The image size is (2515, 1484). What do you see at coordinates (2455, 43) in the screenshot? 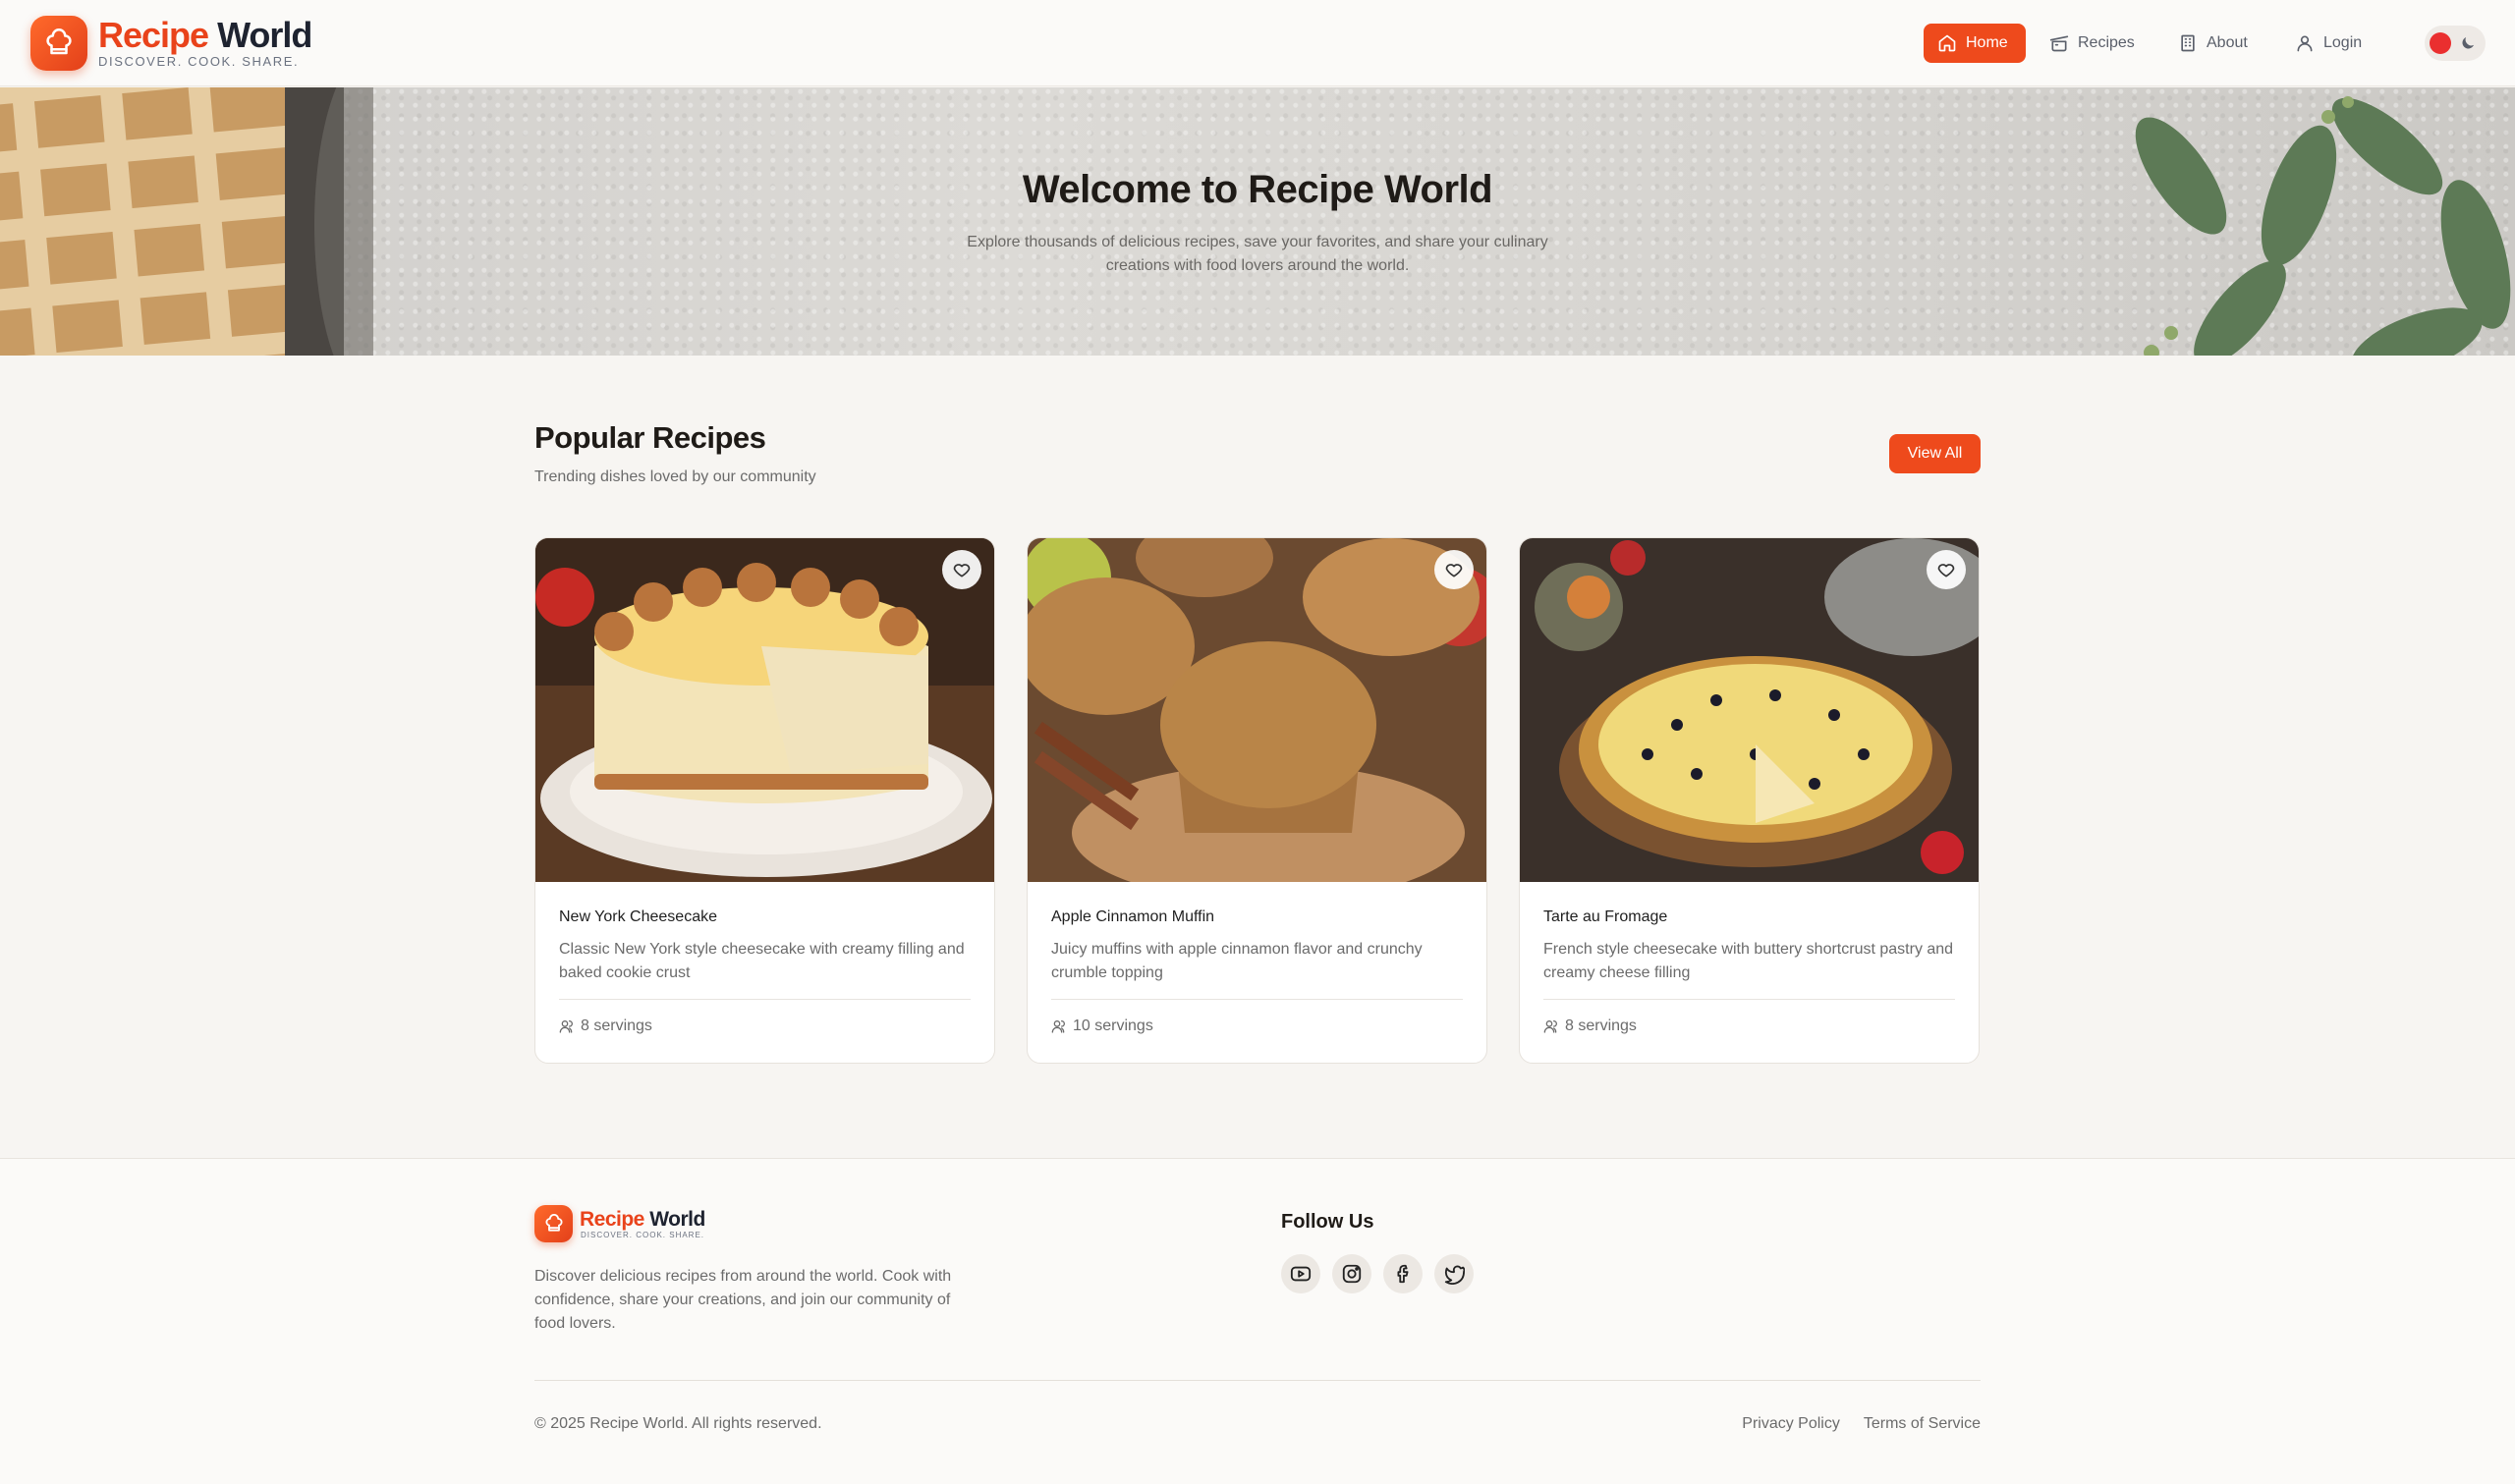
I see `theme-toggle` at bounding box center [2455, 43].